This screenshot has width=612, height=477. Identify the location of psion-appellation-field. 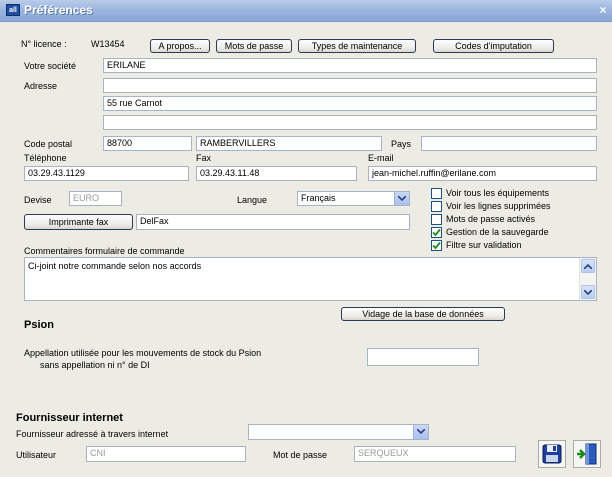
(423, 357).